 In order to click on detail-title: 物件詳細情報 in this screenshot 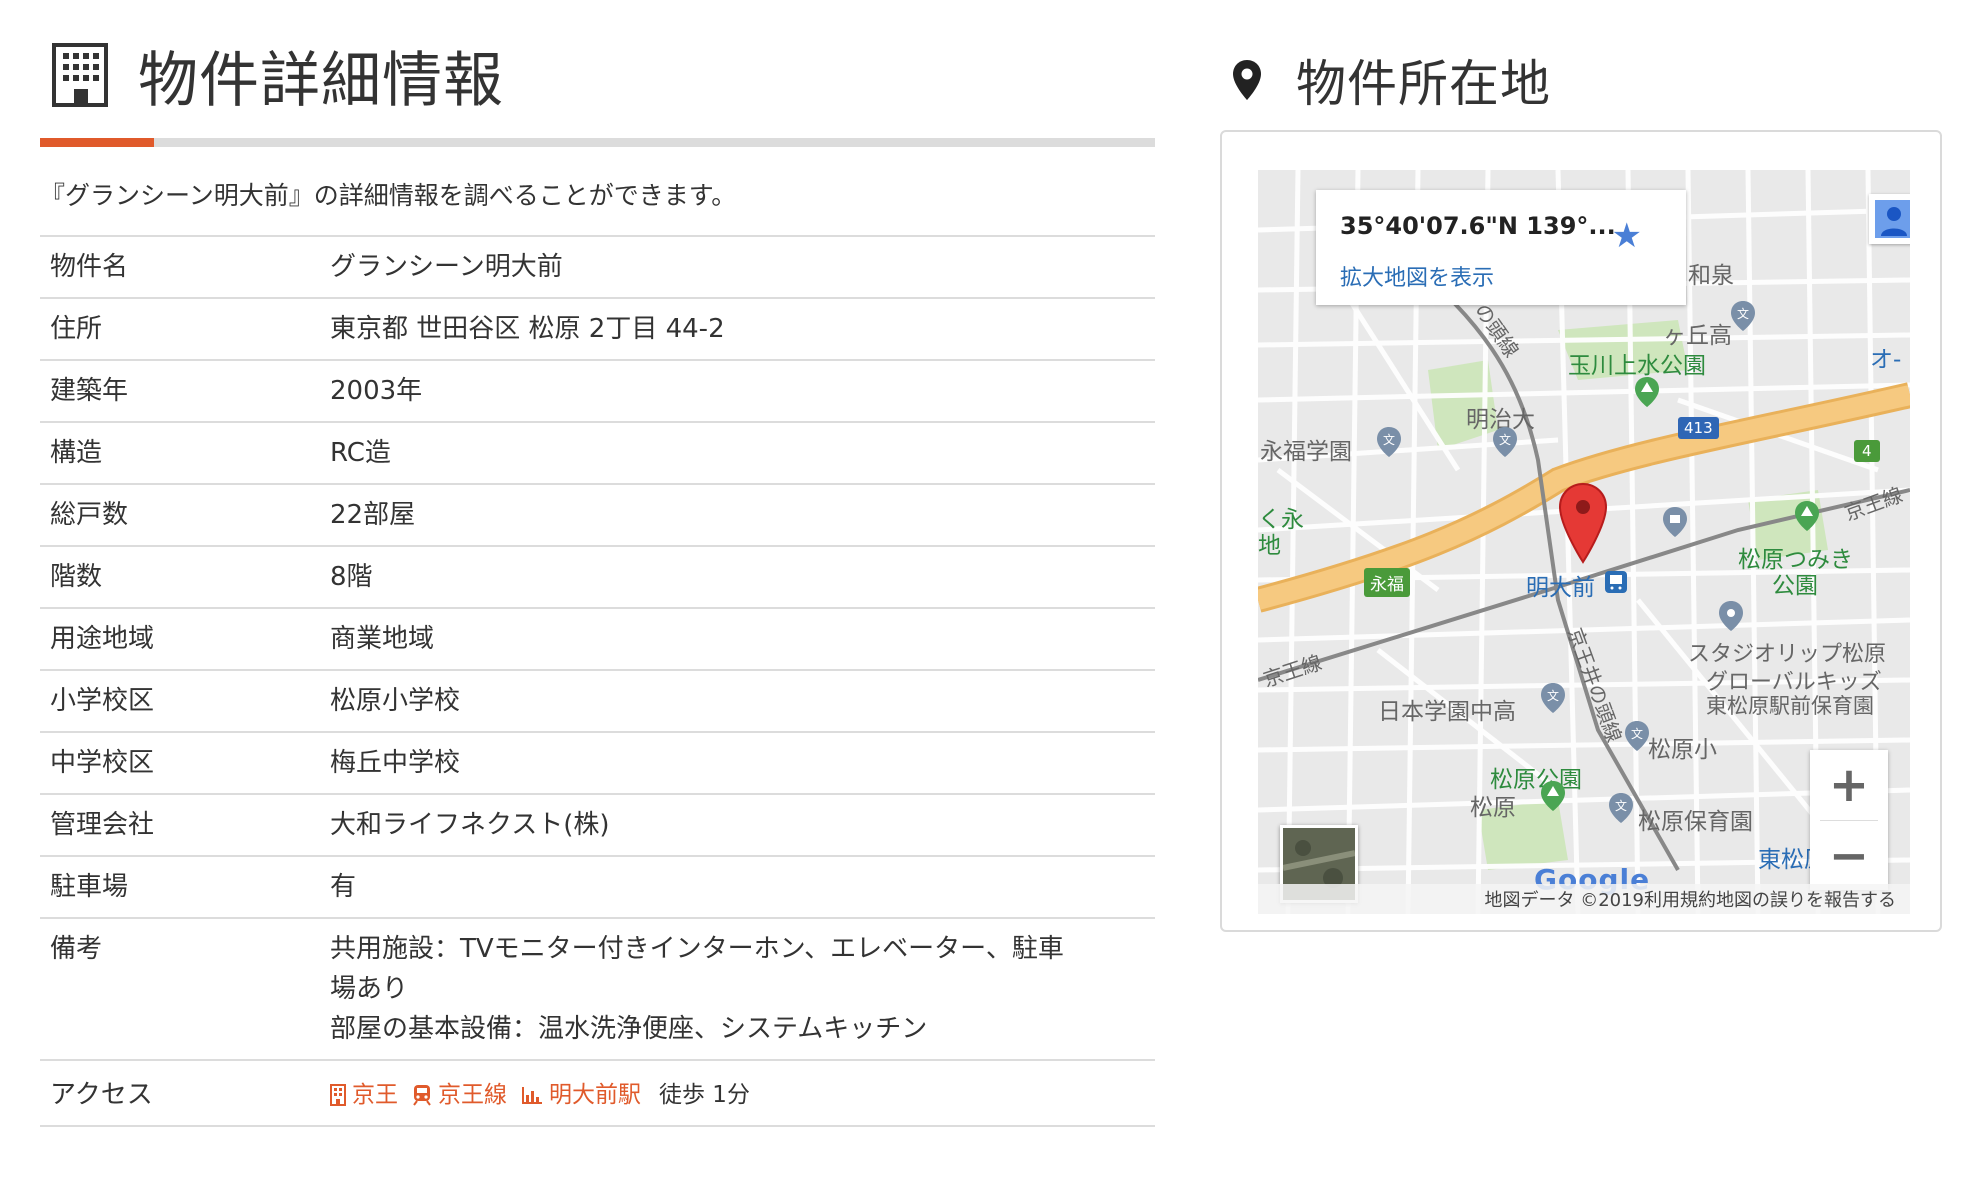, I will do `click(321, 80)`.